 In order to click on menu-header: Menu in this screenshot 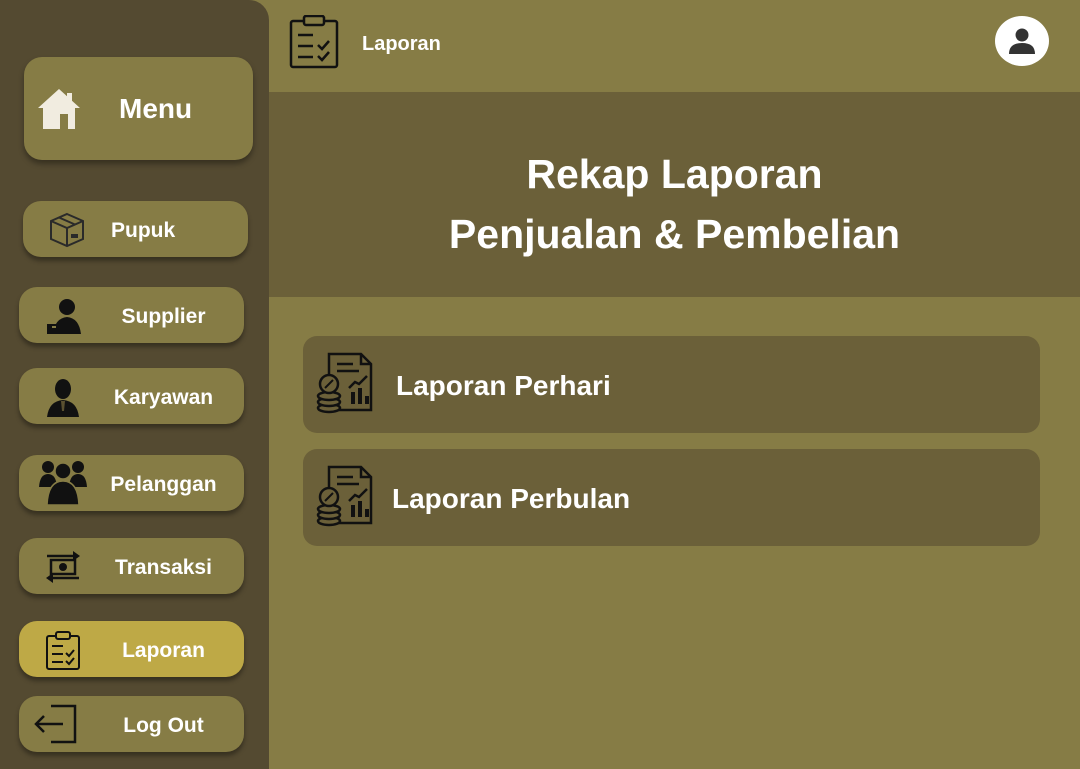, I will do `click(138, 108)`.